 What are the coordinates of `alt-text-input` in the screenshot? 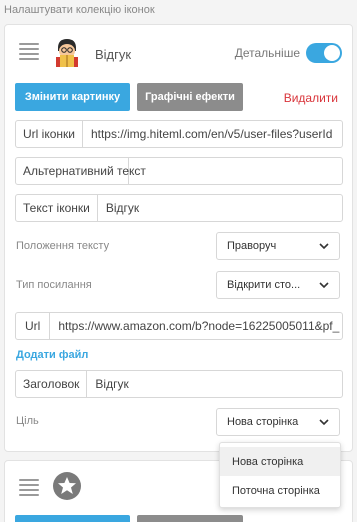 It's located at (235, 171).